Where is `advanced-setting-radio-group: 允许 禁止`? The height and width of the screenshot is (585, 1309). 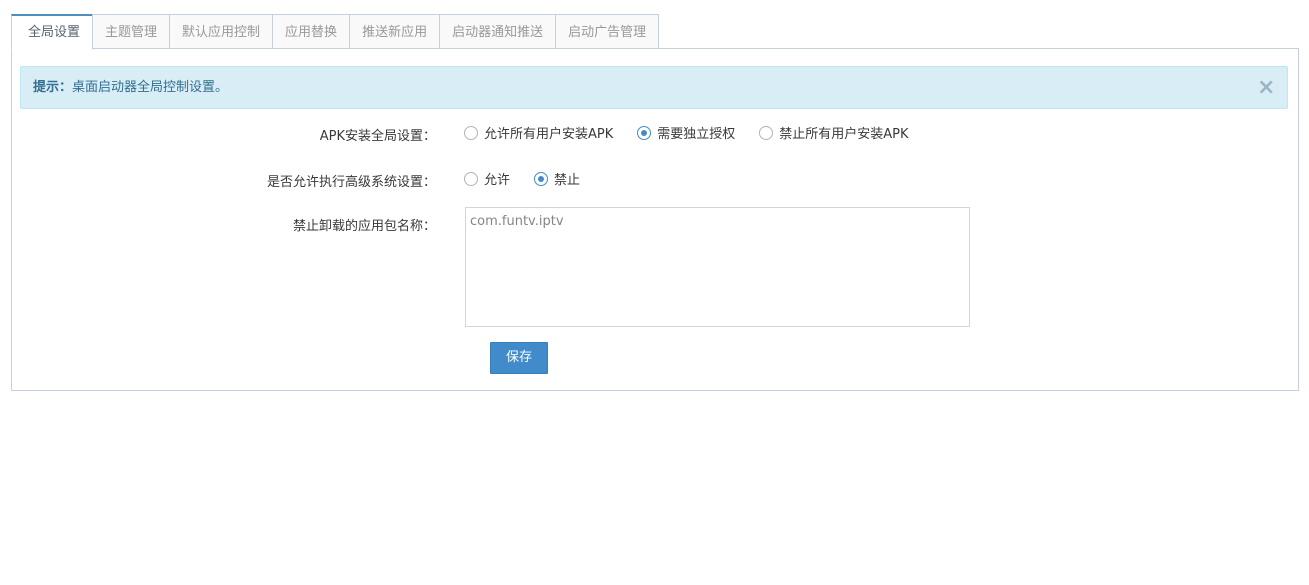 advanced-setting-radio-group: 允许 禁止 is located at coordinates (534, 178).